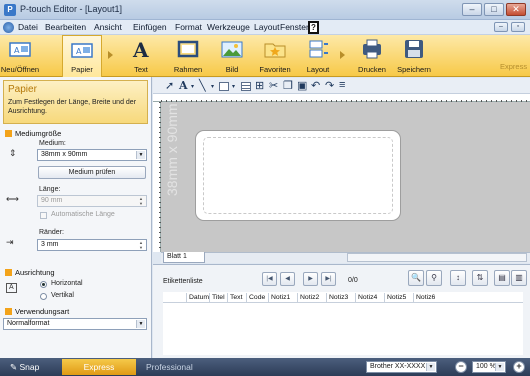 Image resolution: width=530 pixels, height=376 pixels. I want to click on auto-length-checkbox, so click(43, 215).